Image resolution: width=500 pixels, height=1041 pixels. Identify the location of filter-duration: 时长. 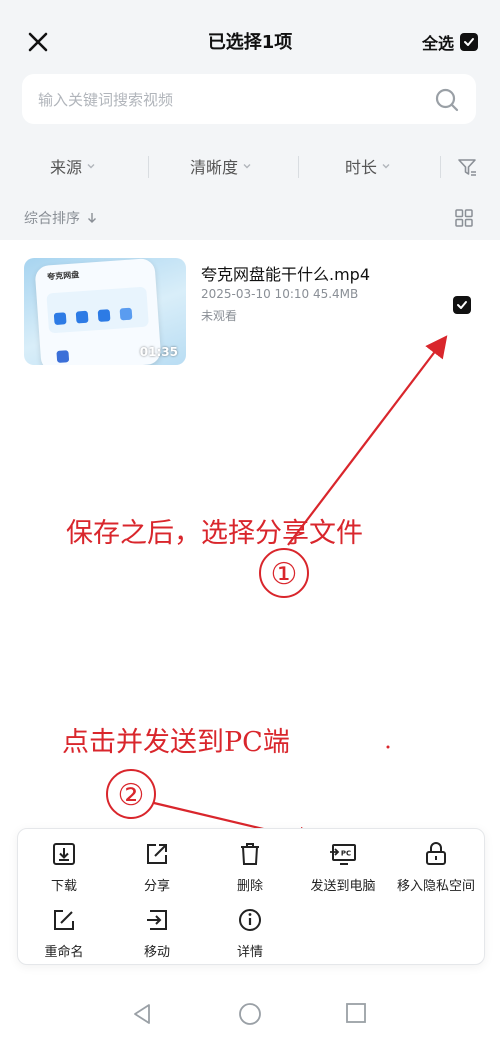
(368, 166).